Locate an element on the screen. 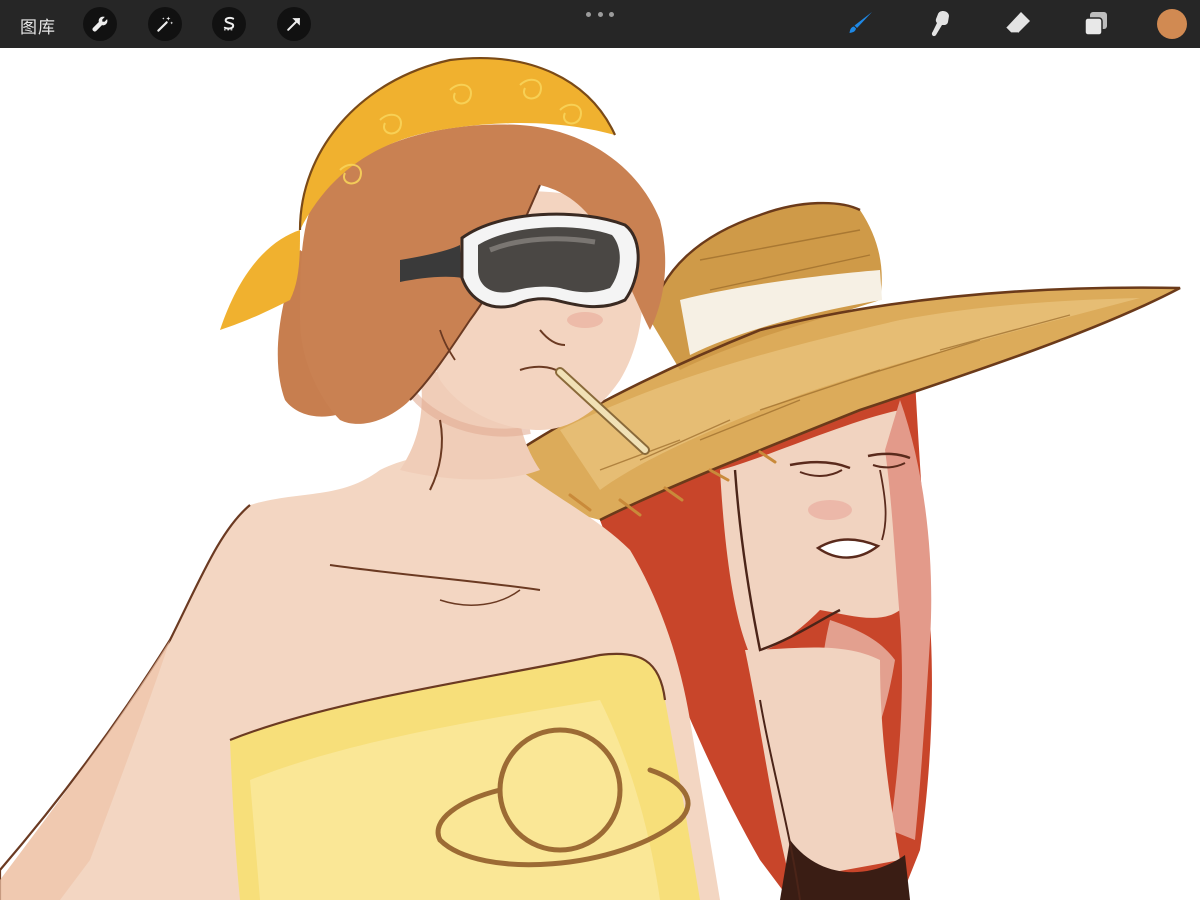 This screenshot has height=900, width=1200. more-options-button is located at coordinates (600, 14).